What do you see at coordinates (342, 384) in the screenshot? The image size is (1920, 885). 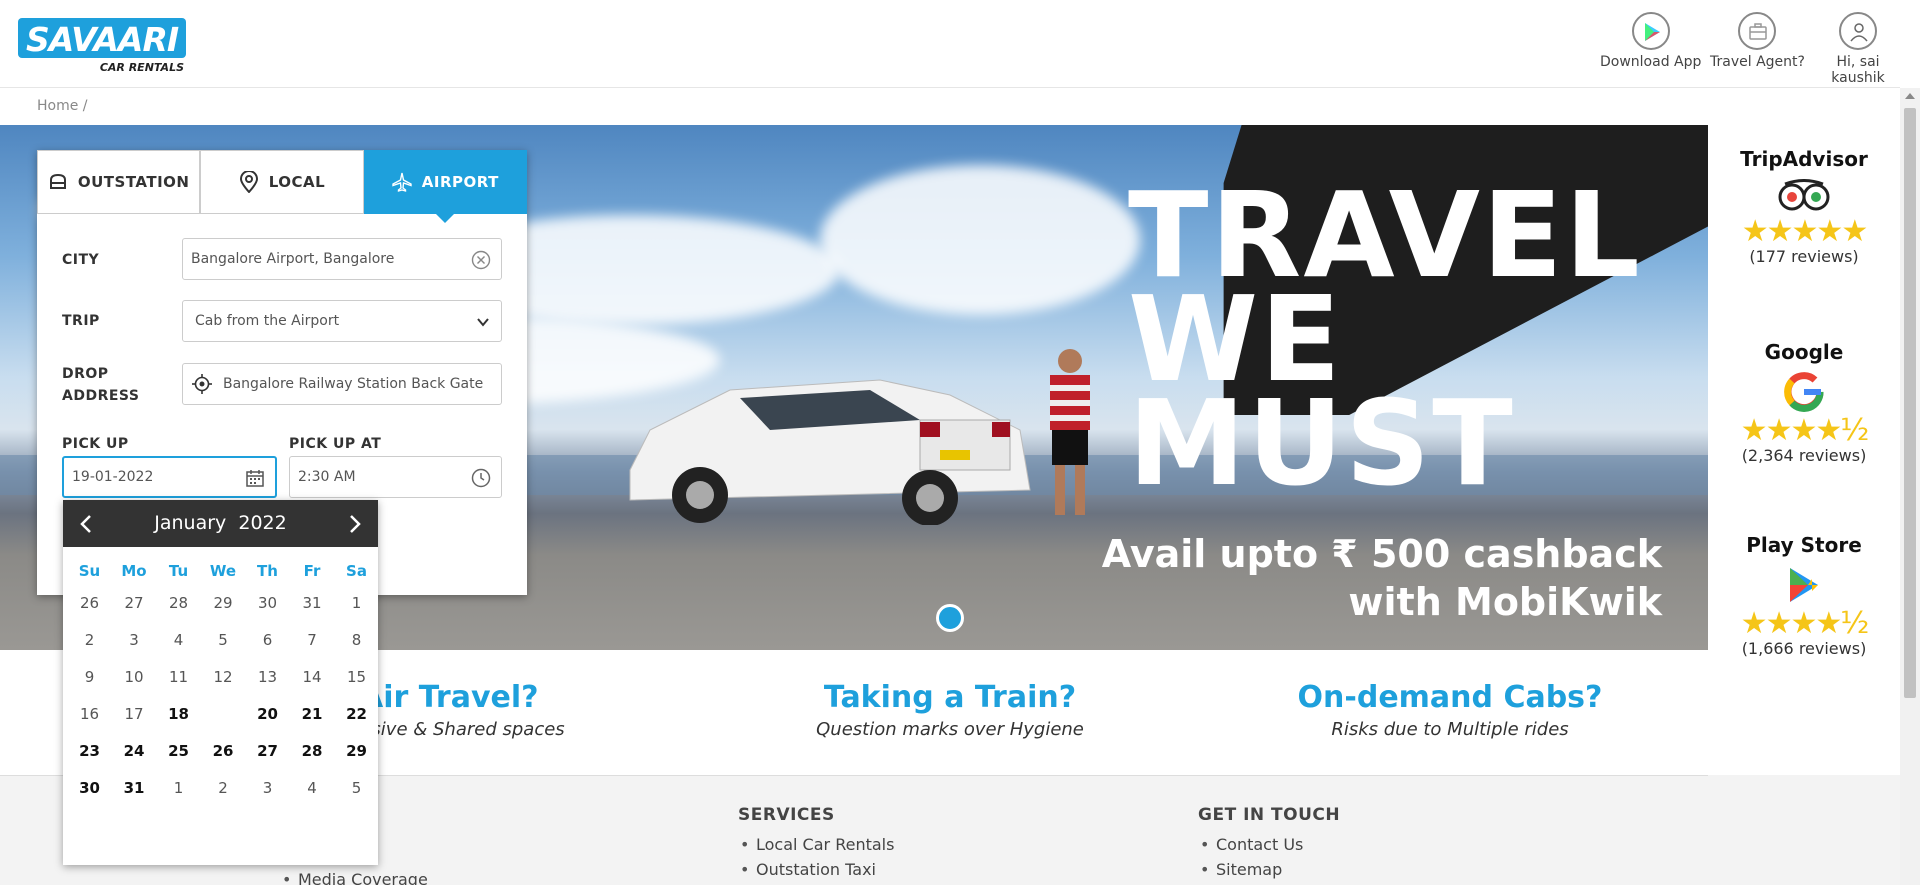 I see `drop-address-input: Bangalore Railway Station Back Gate` at bounding box center [342, 384].